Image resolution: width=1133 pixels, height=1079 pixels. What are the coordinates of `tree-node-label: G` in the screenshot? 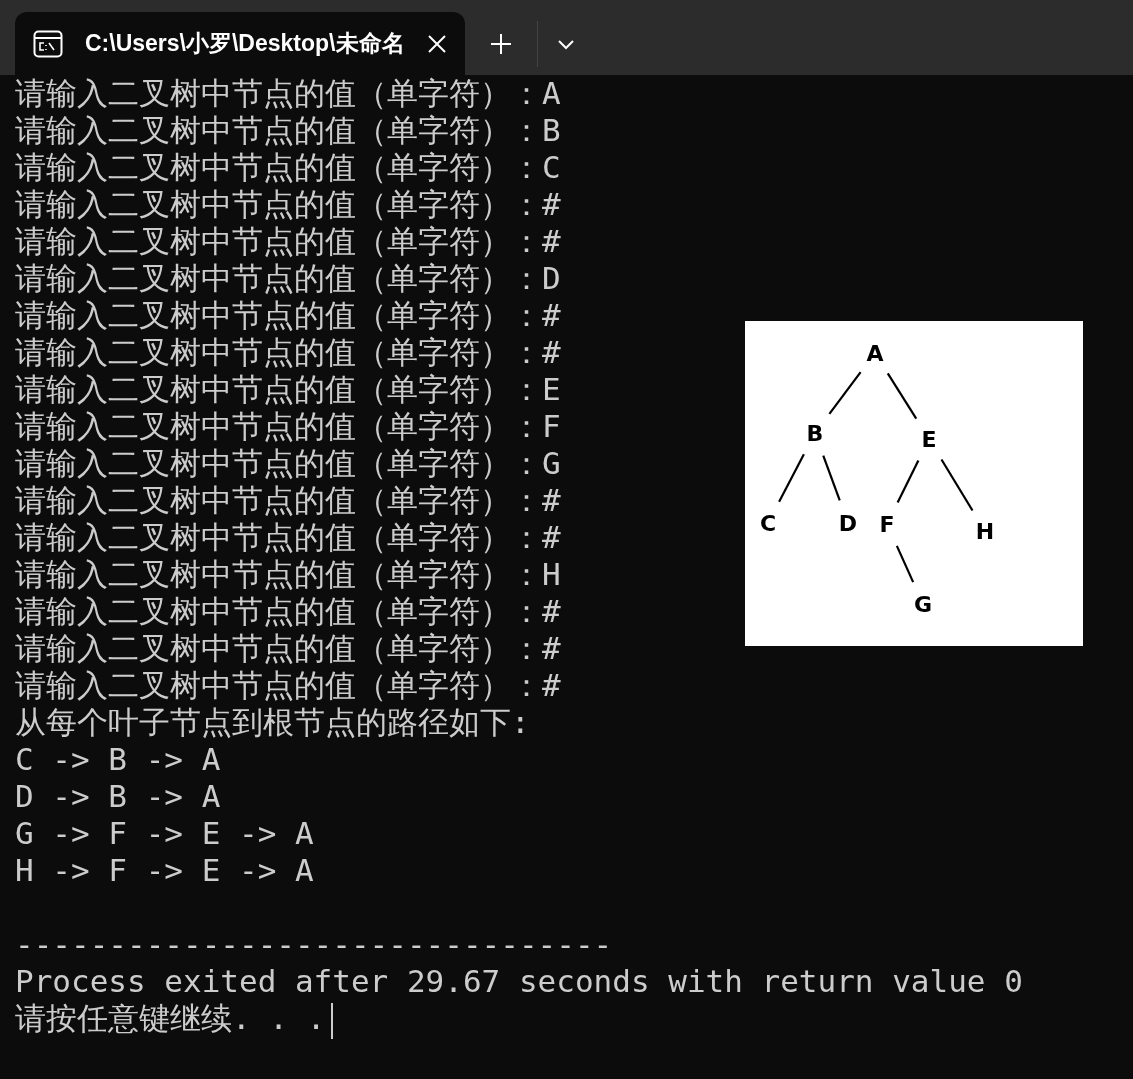 It's located at (923, 604).